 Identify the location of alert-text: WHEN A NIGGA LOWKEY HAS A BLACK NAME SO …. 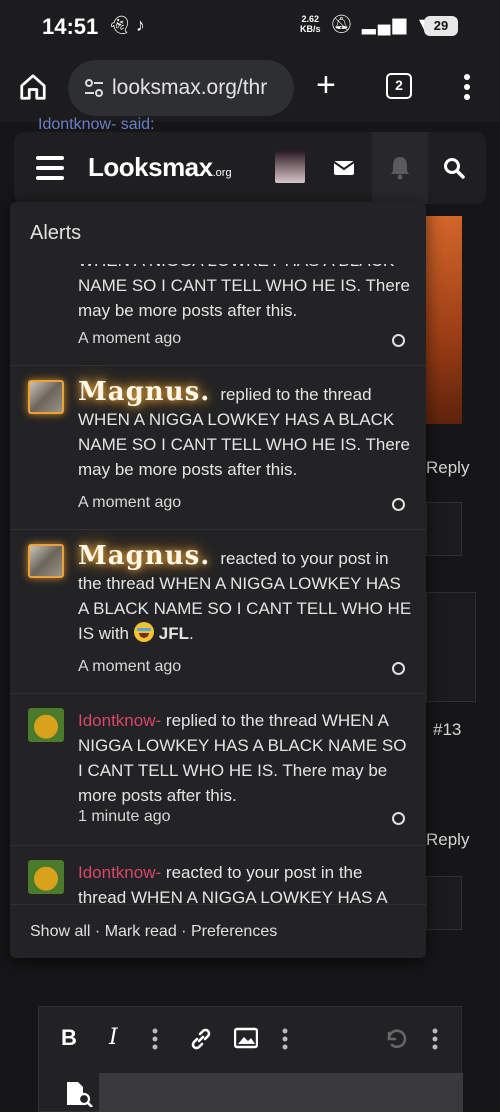
(244, 292).